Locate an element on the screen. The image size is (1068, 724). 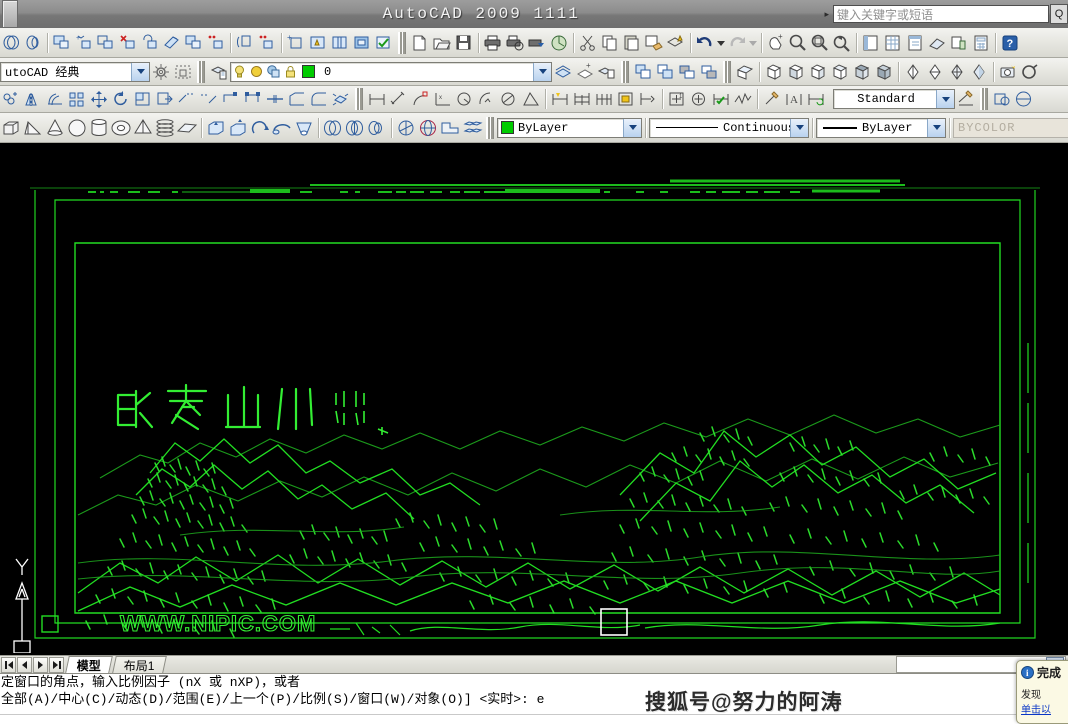
zoom-previous-icon is located at coordinates (842, 43).